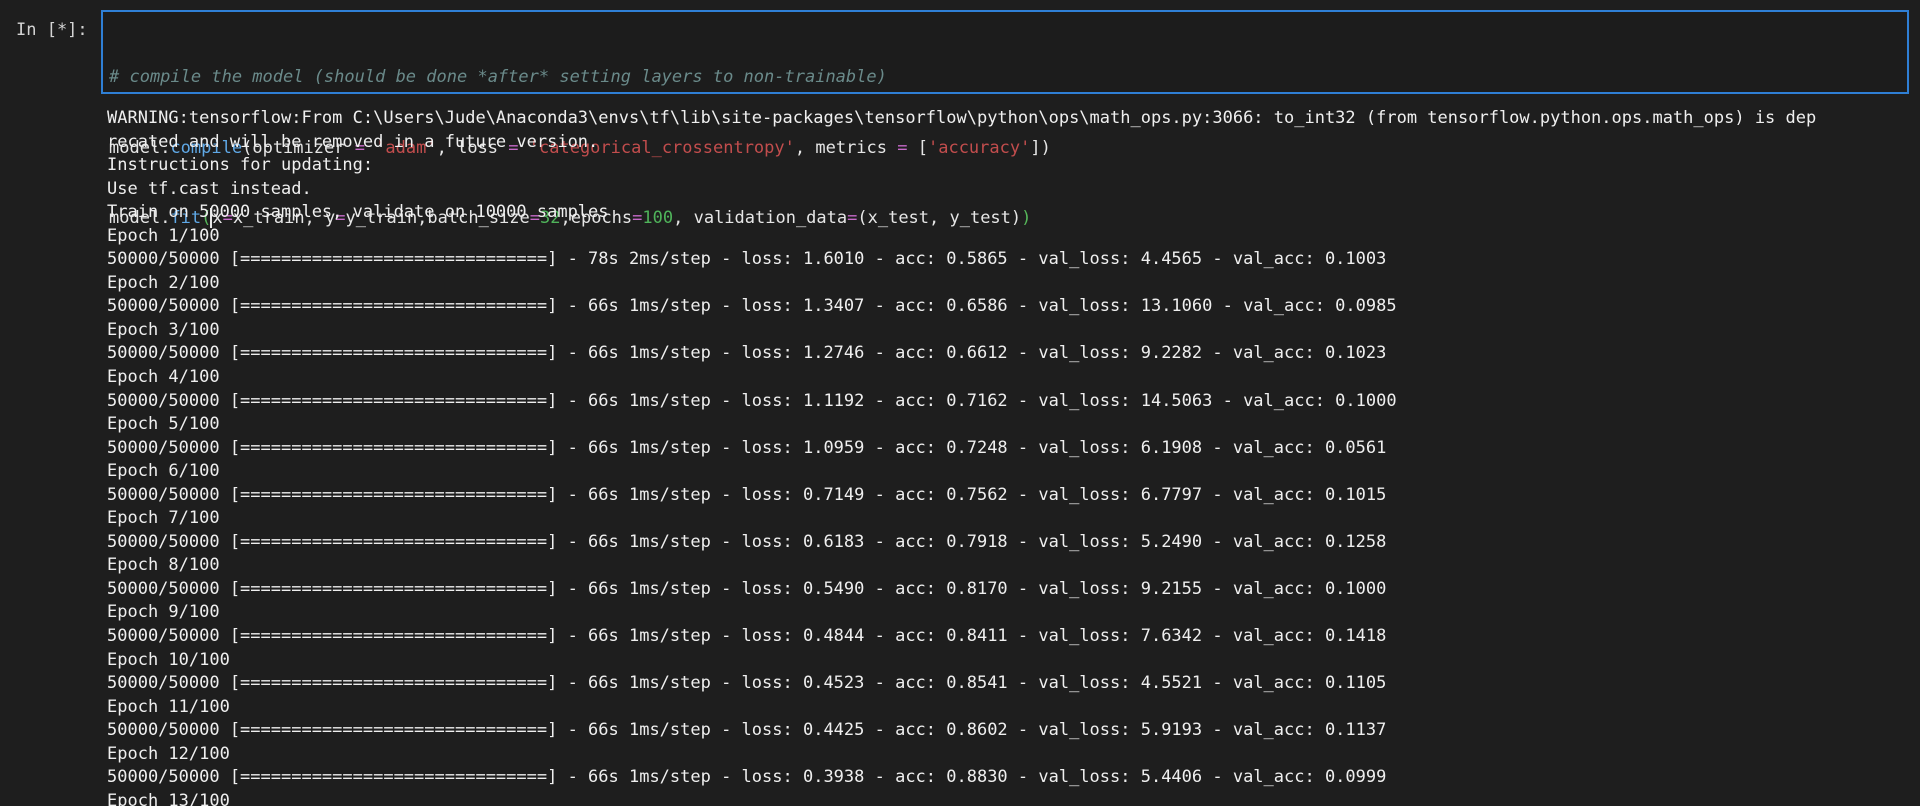  I want to click on output-line: Epoch 2/100, so click(163, 282).